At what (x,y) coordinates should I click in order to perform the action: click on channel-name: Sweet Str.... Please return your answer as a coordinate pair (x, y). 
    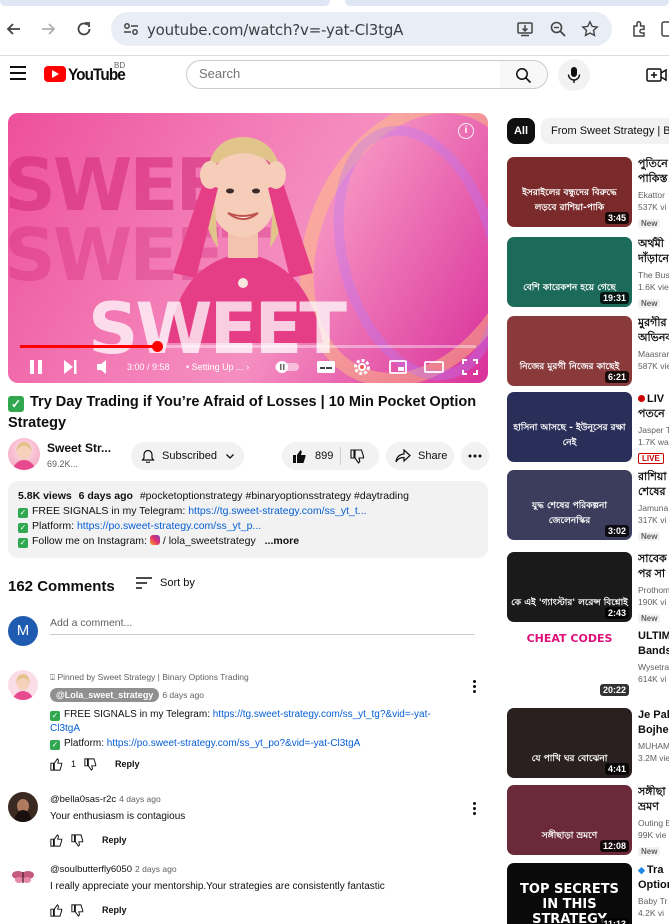
    Looking at the image, I should click on (79, 448).